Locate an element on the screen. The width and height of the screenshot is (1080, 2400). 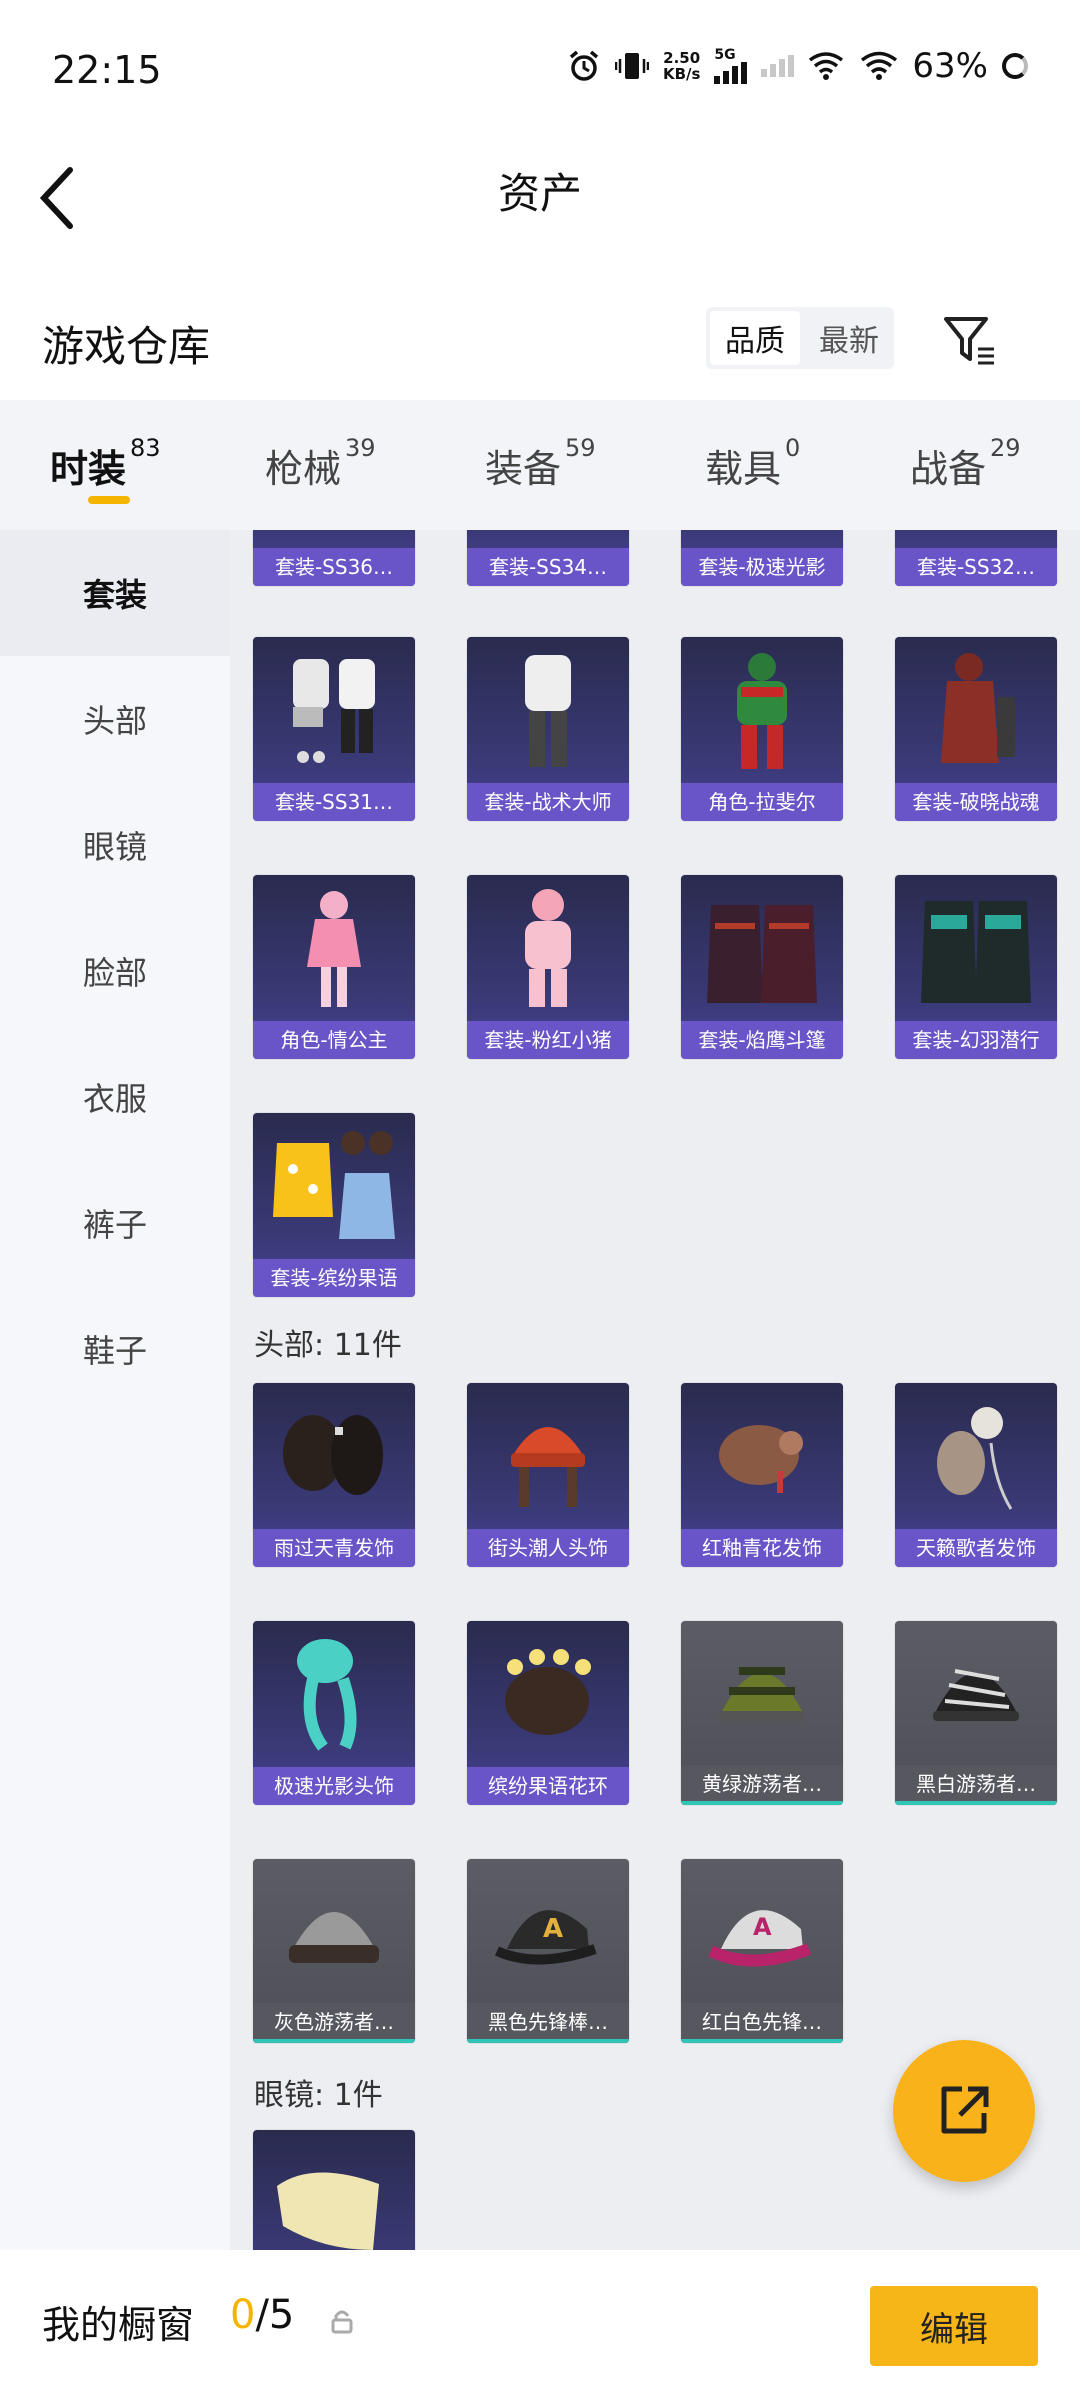
item-card: 极速光影头饰 is located at coordinates (334, 1713).